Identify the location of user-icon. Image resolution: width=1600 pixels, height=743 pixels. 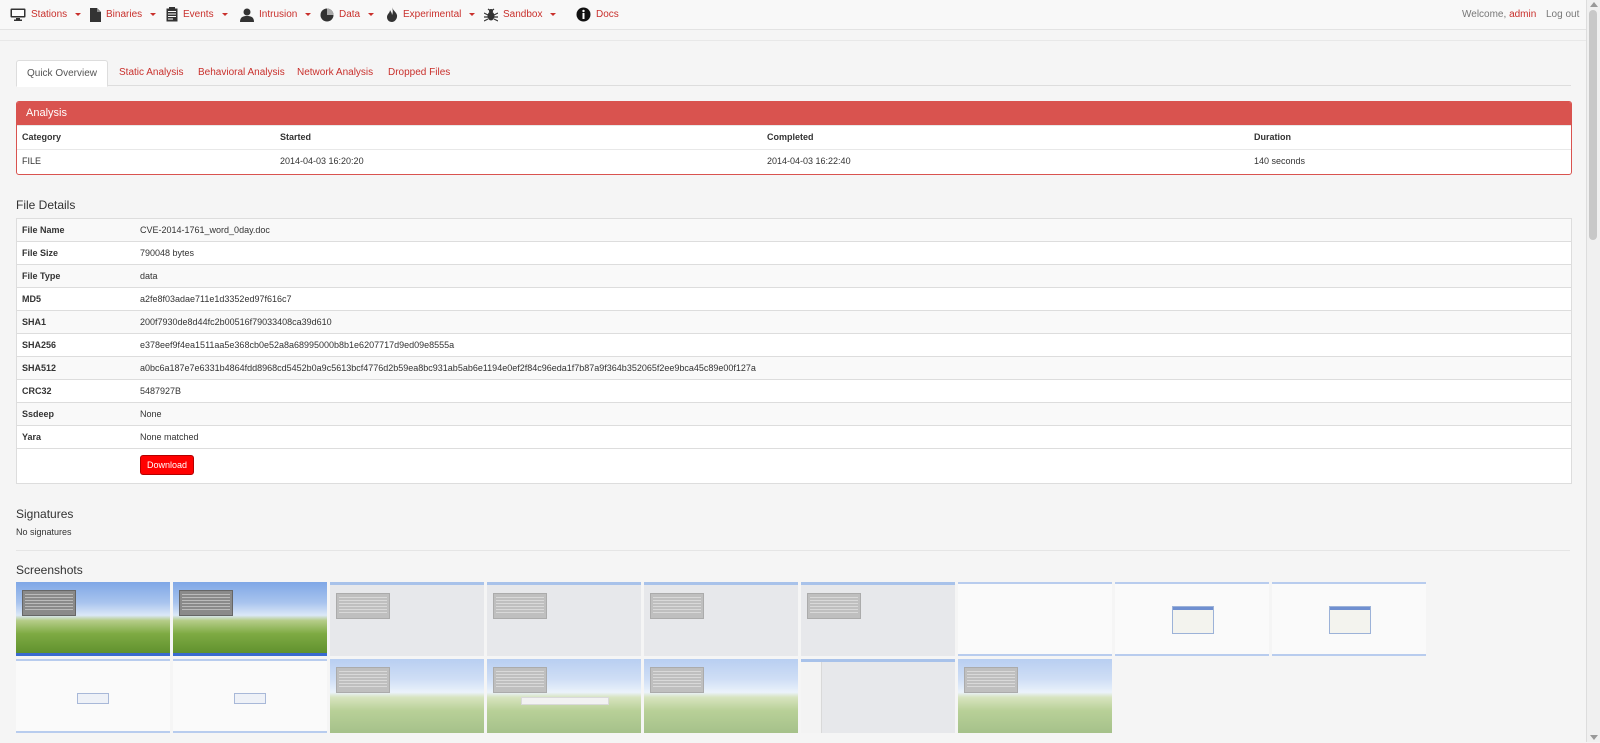
(247, 15).